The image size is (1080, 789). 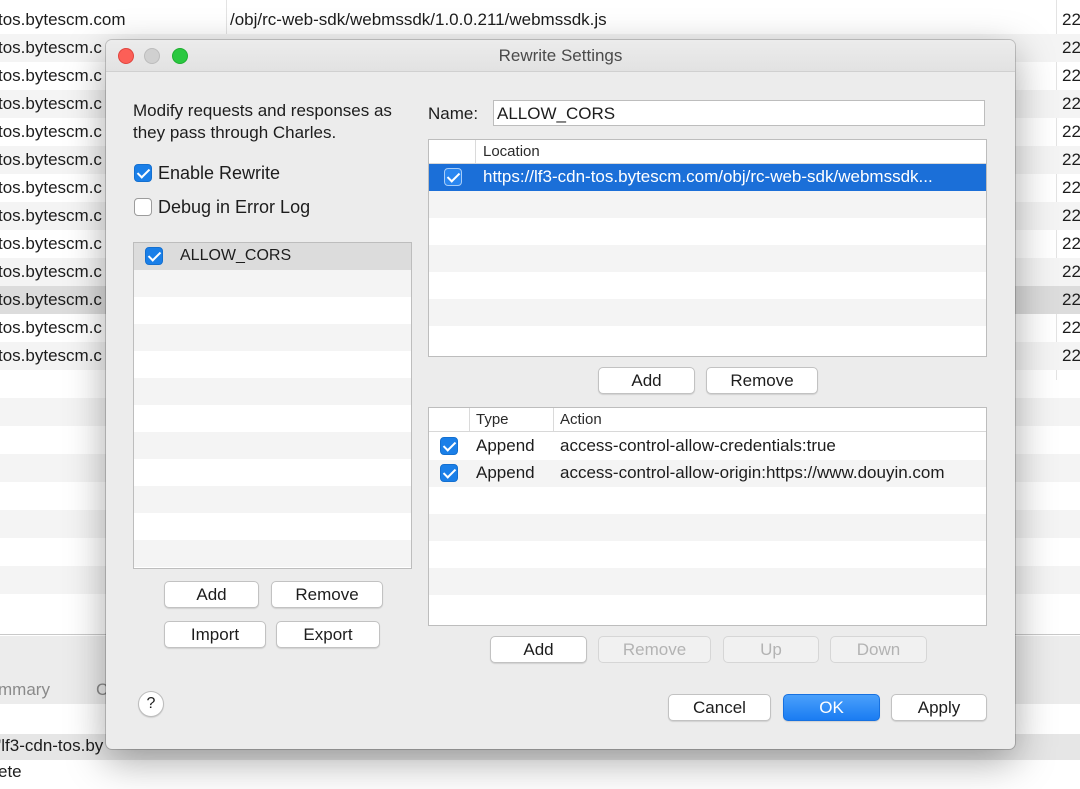 I want to click on locations-header: Location, so click(x=707, y=152).